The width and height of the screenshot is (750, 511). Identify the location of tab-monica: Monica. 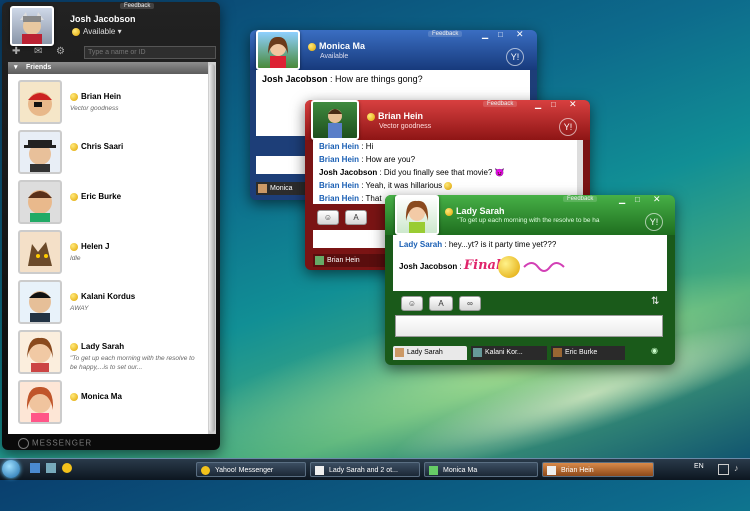
(282, 188).